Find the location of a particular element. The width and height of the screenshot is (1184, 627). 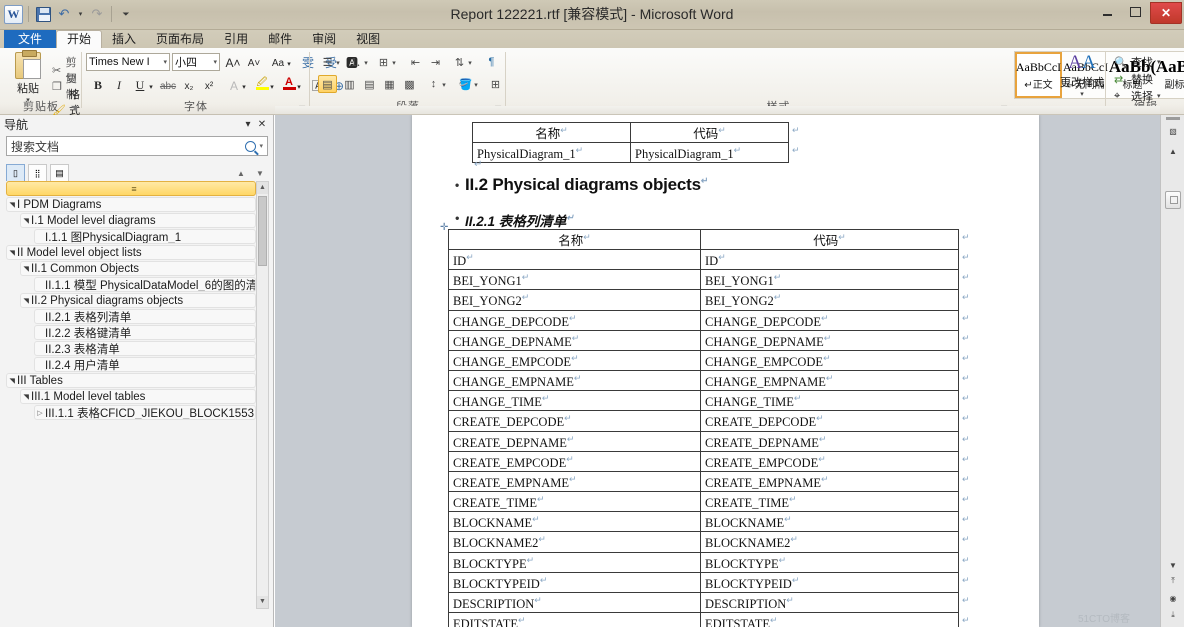

customize-qat-icon: ⏷ is located at coordinates (126, 14).